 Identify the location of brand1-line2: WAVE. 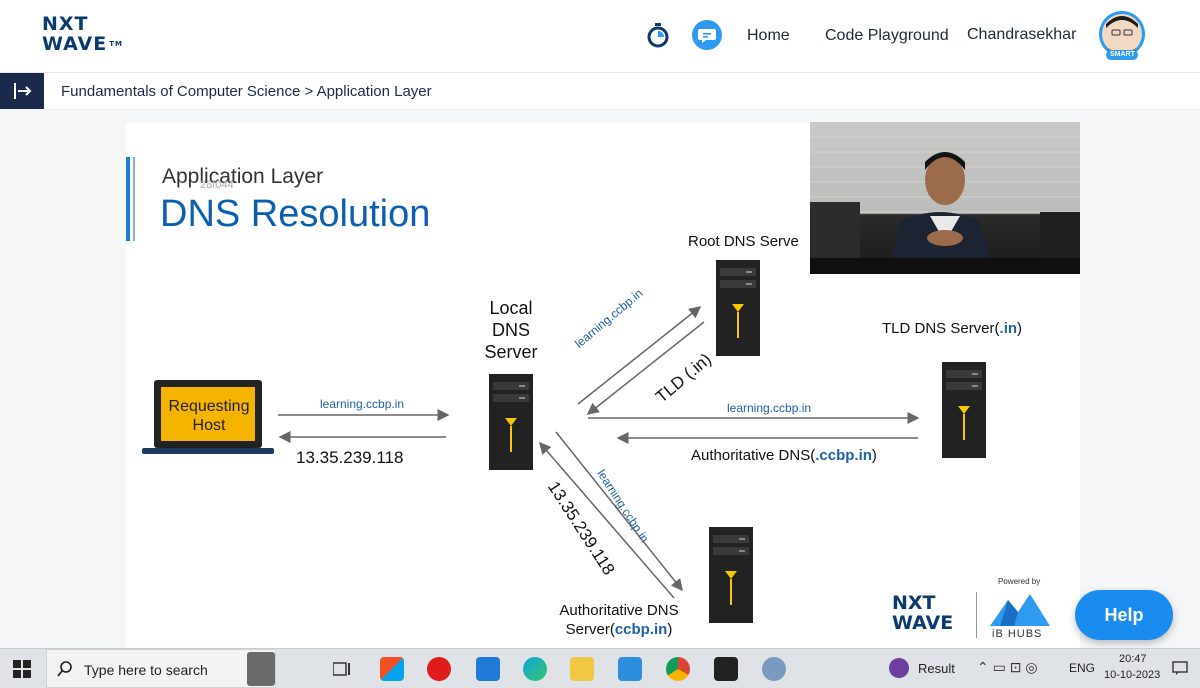
(923, 623).